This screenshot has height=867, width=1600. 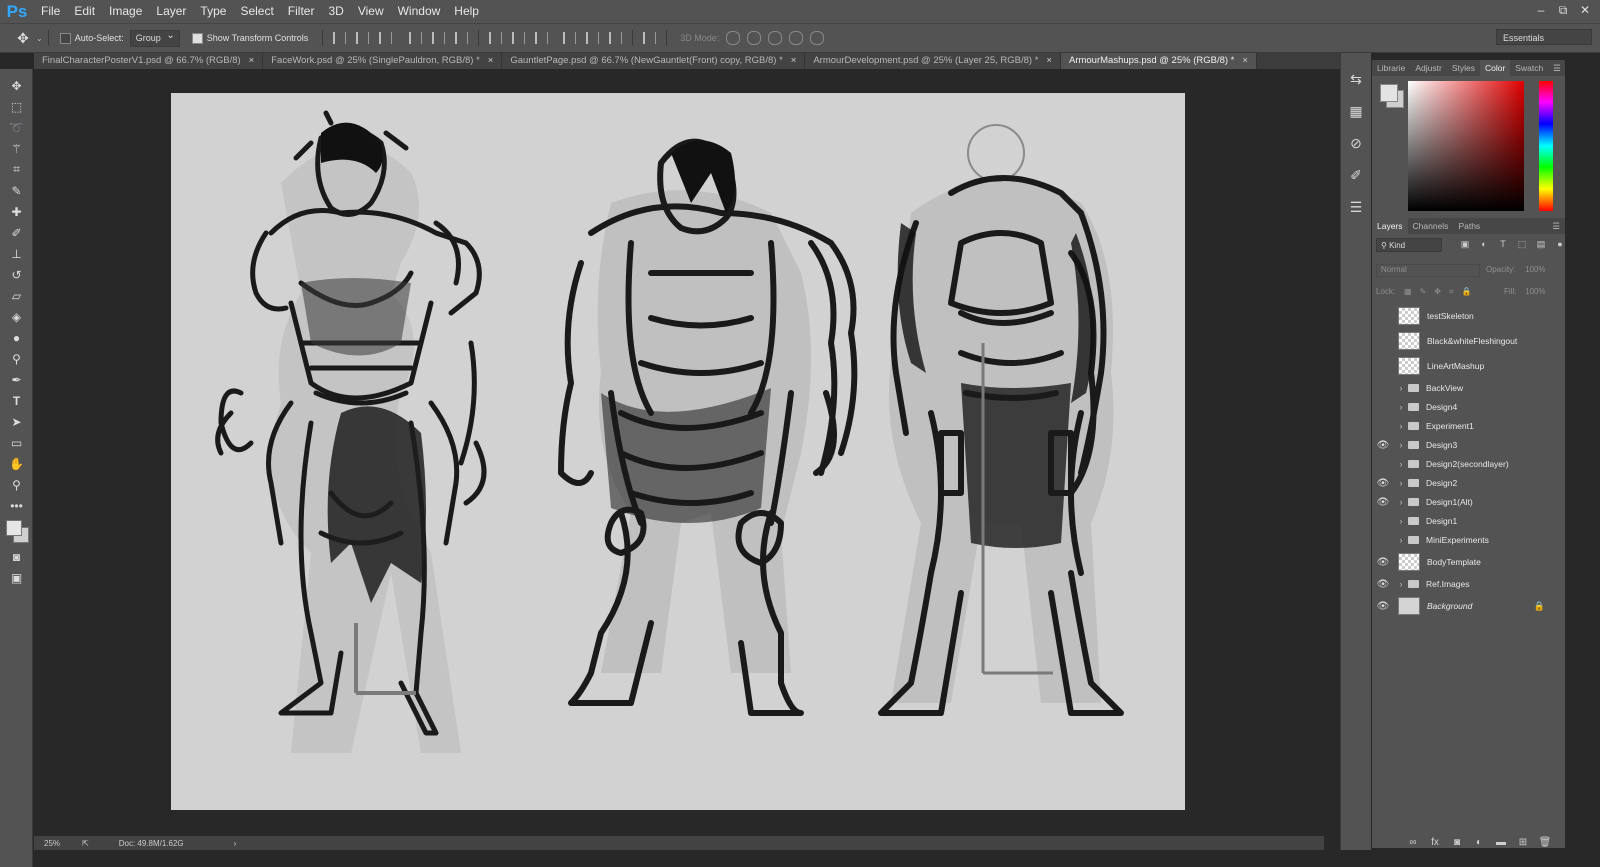 I want to click on layer-group-row: 👁 › Ref.Images, so click(x=1468, y=584).